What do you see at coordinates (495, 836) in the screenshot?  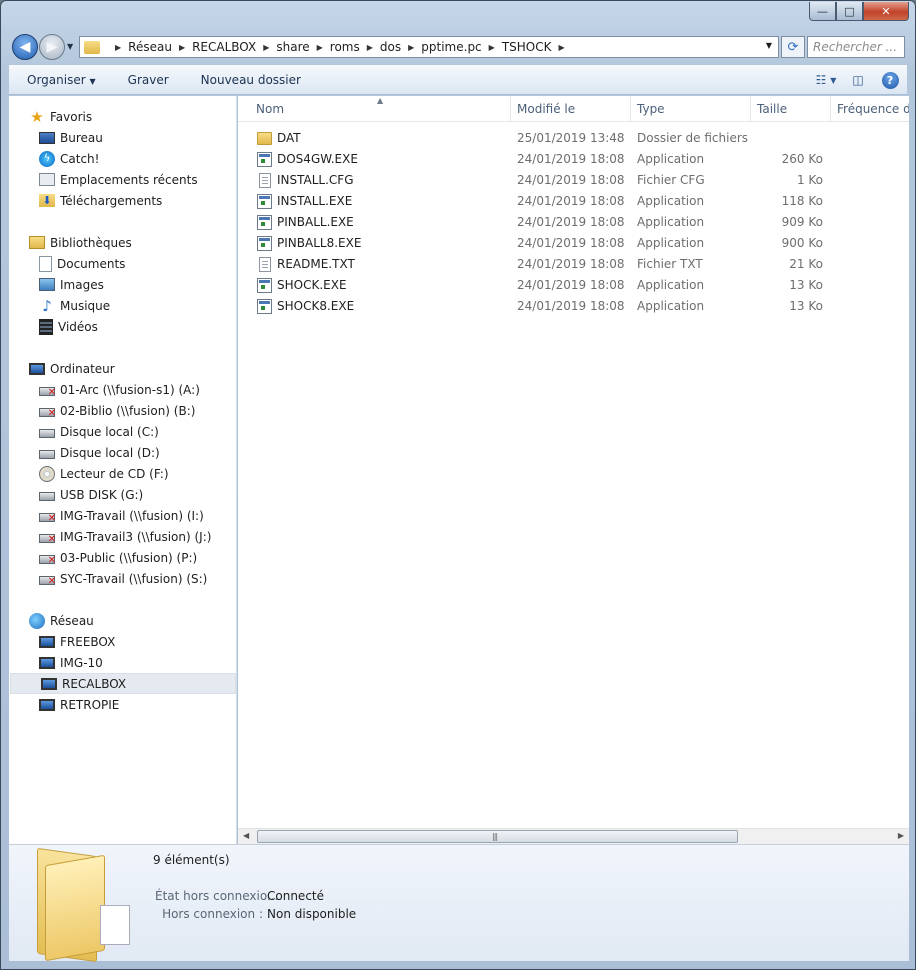 I see `grip-icon: |||` at bounding box center [495, 836].